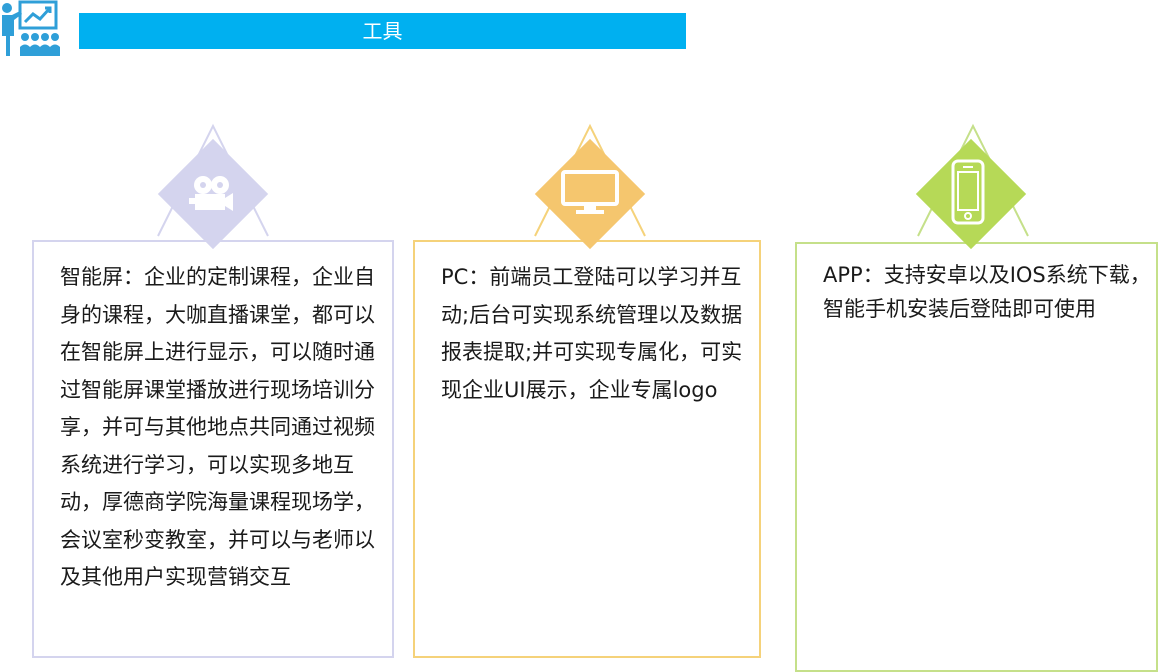 The height and width of the screenshot is (672, 1159). I want to click on section-title-bar: 工具, so click(382, 31).